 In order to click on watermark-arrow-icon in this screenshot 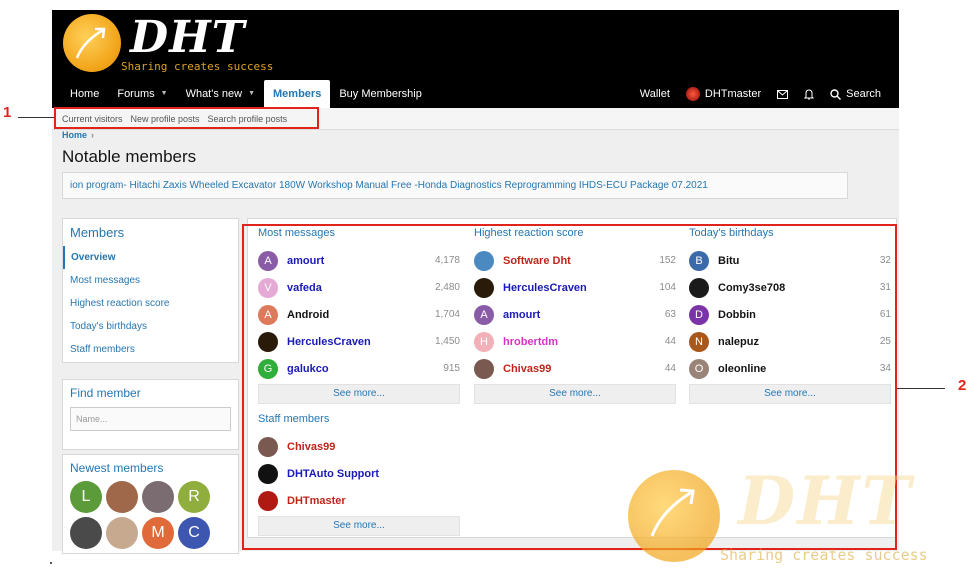, I will do `click(672, 512)`.